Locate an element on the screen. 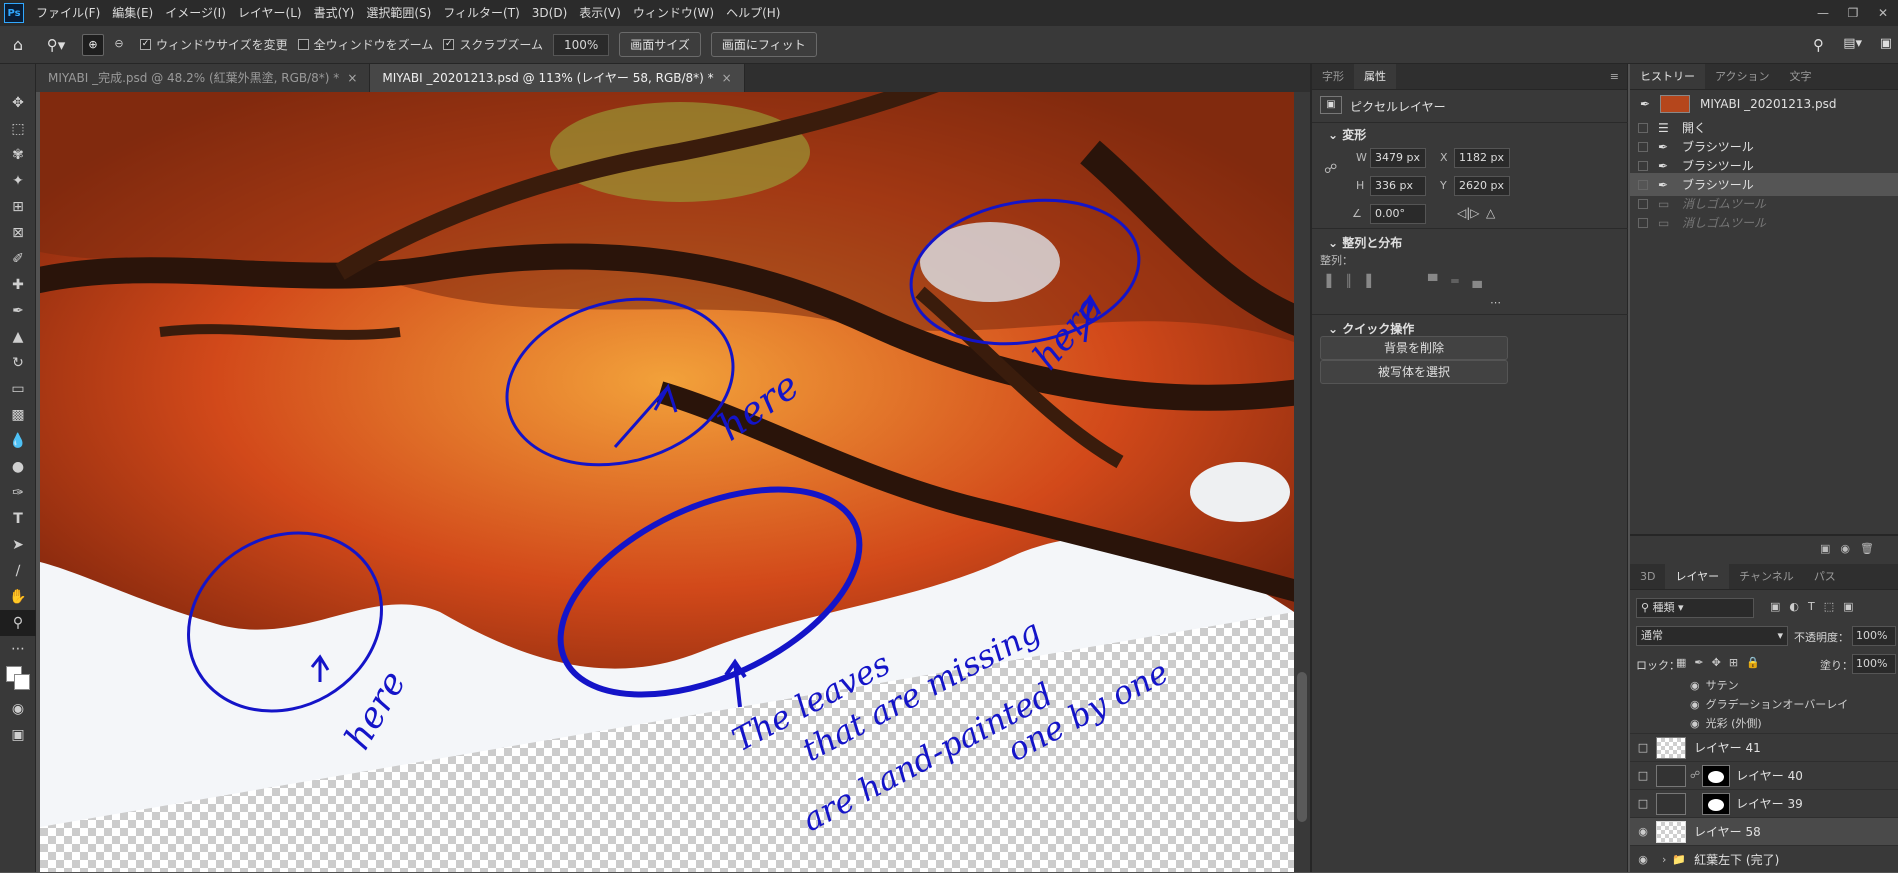  zoom-tool-preset-icon: ⚲▾ is located at coordinates (56, 45).